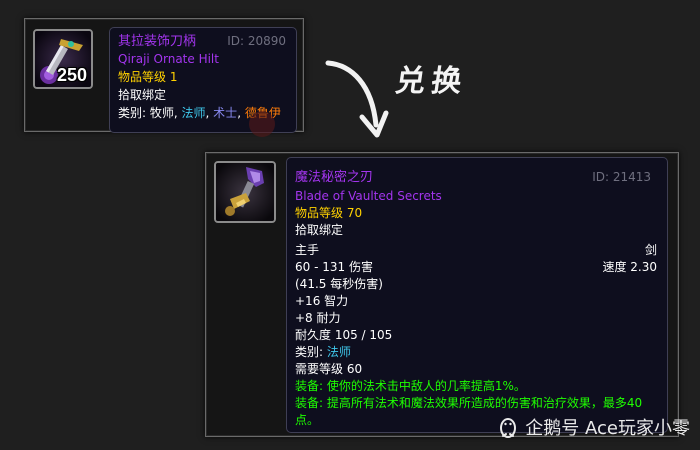  I want to click on equip-effect-hit: 装备: 使你的法术击中敌人的几率提高1%。, so click(410, 386).